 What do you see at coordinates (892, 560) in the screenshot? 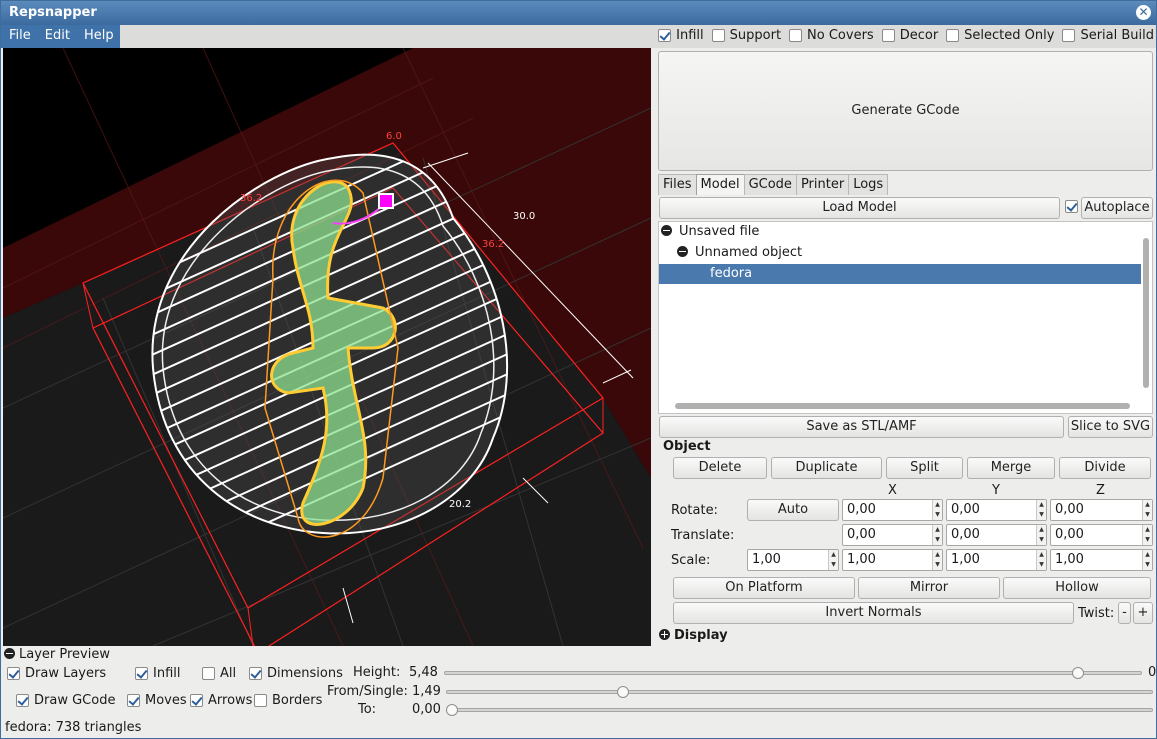
I see `scale-x-input: 1,00 ▲ ▼` at bounding box center [892, 560].